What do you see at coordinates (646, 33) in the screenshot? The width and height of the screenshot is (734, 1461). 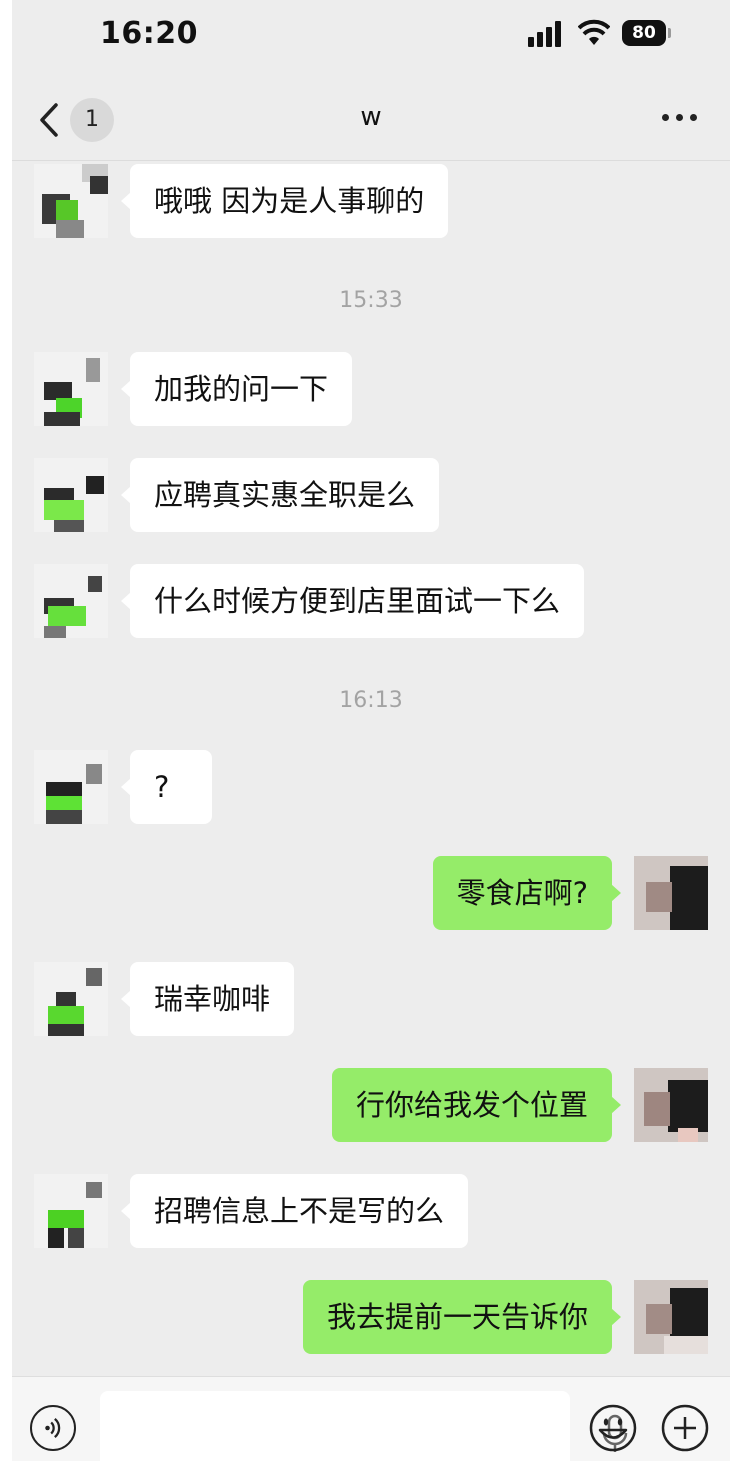 I see `battery-icon: 80` at bounding box center [646, 33].